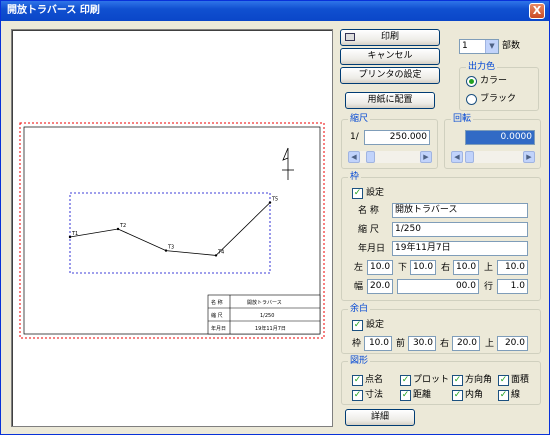 This screenshot has width=550, height=435. Describe the element at coordinates (405, 395) in the screenshot. I see `figure-distance-checkbox: ✓` at that location.